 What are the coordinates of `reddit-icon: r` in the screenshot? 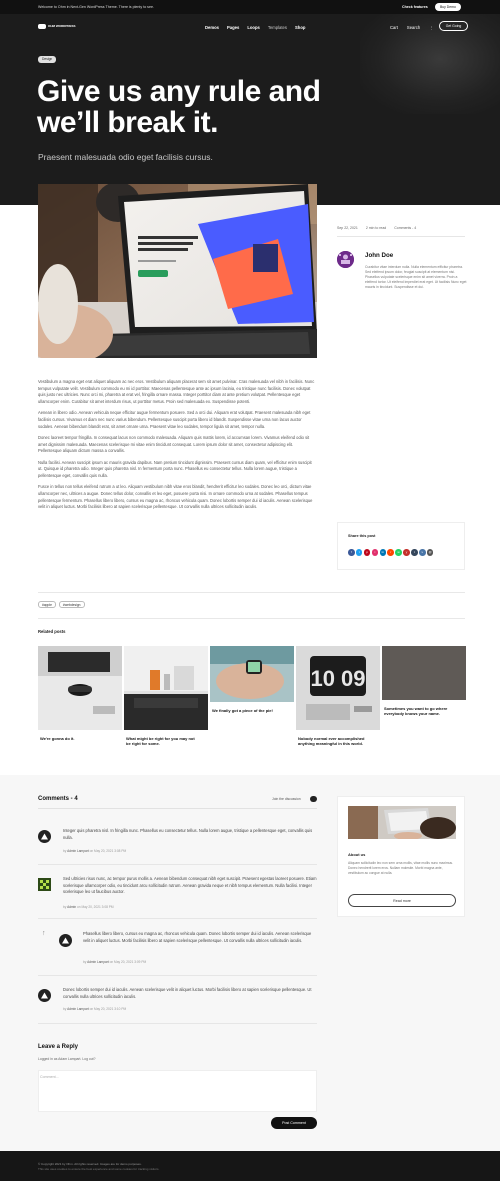 It's located at (390, 552).